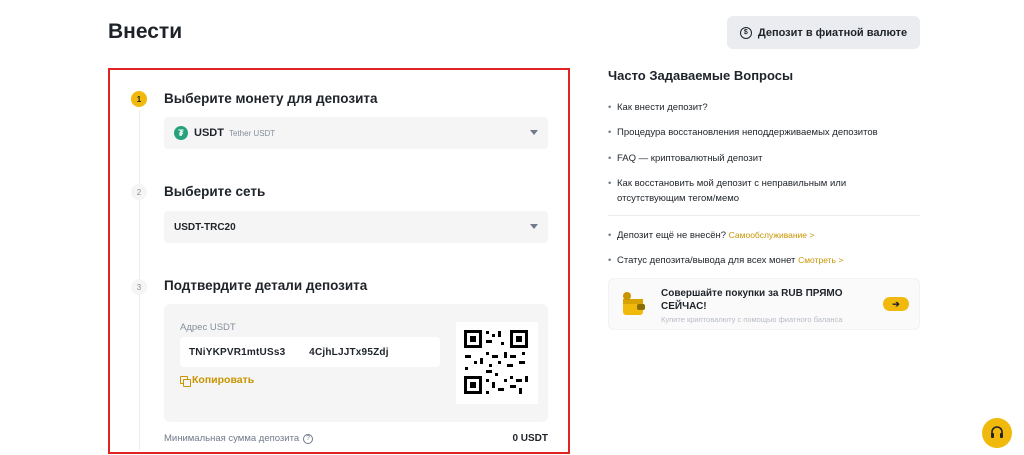  What do you see at coordinates (745, 32) in the screenshot?
I see `currency-icon: $` at bounding box center [745, 32].